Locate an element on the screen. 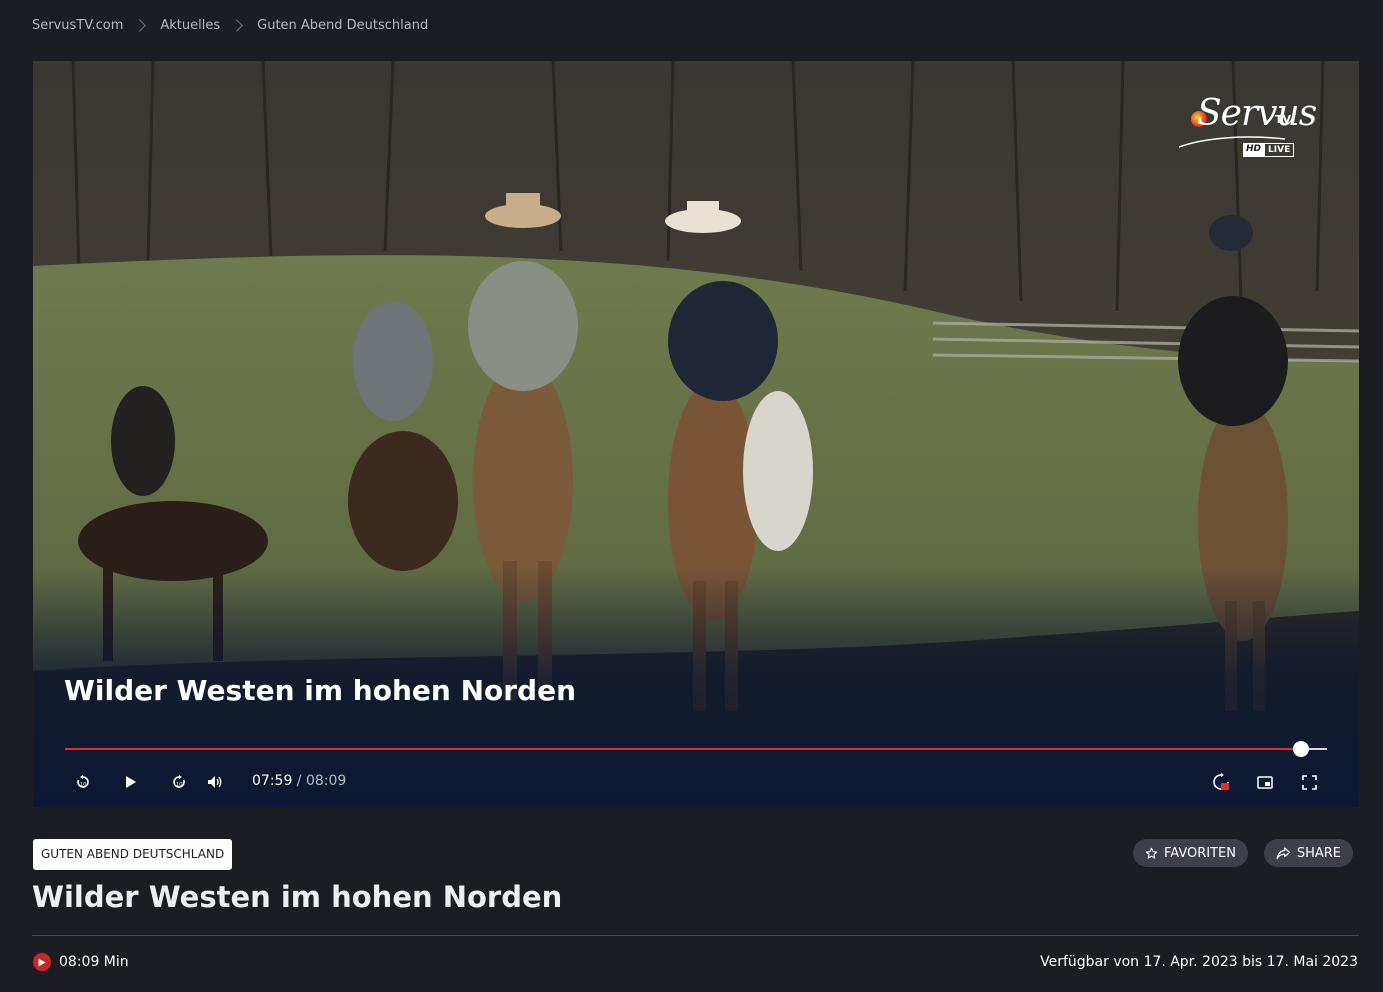 This screenshot has width=1383, height=992. progress-handle is located at coordinates (1301, 749).